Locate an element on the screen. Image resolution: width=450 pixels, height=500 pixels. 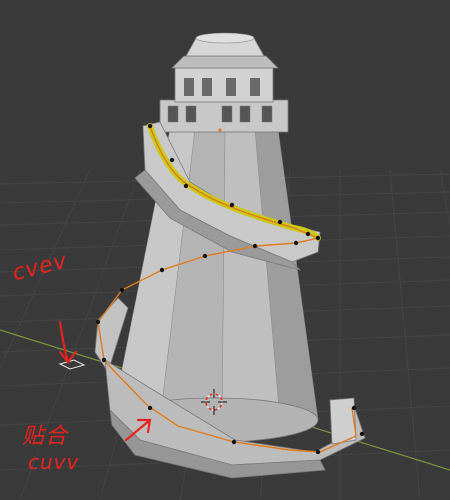
annotation-label-bottom-1: 贴合 is located at coordinates (45, 436).